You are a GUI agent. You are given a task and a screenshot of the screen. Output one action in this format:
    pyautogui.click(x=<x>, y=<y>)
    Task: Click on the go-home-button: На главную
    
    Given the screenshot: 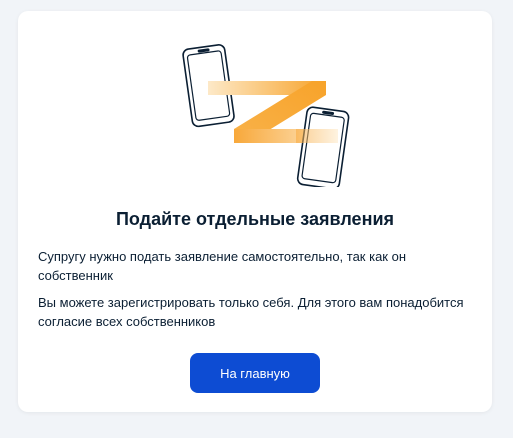 What is the action you would take?
    pyautogui.click(x=255, y=373)
    